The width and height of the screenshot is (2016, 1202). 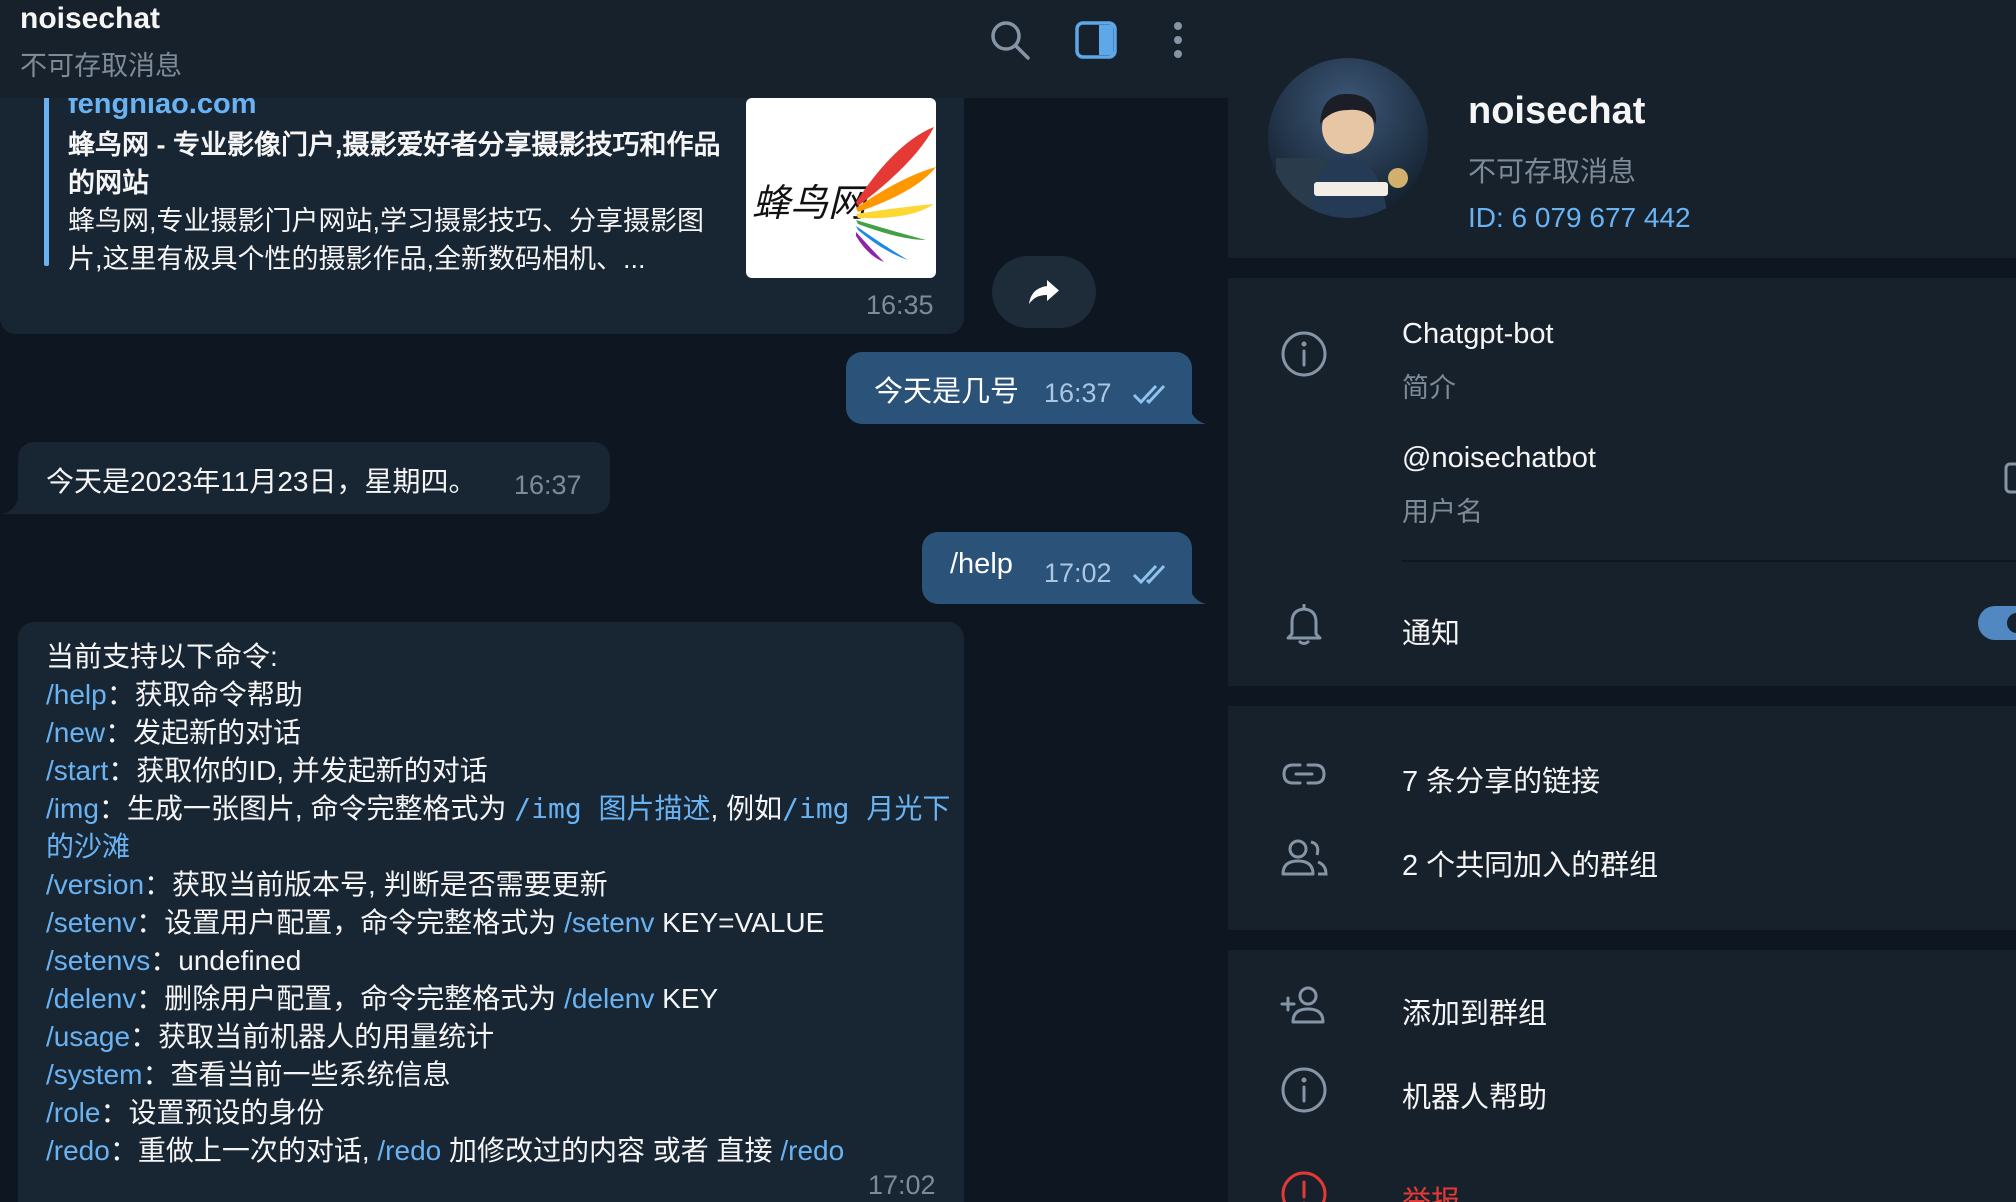 What do you see at coordinates (841, 188) in the screenshot?
I see `preview-image: 蜂鸟网` at bounding box center [841, 188].